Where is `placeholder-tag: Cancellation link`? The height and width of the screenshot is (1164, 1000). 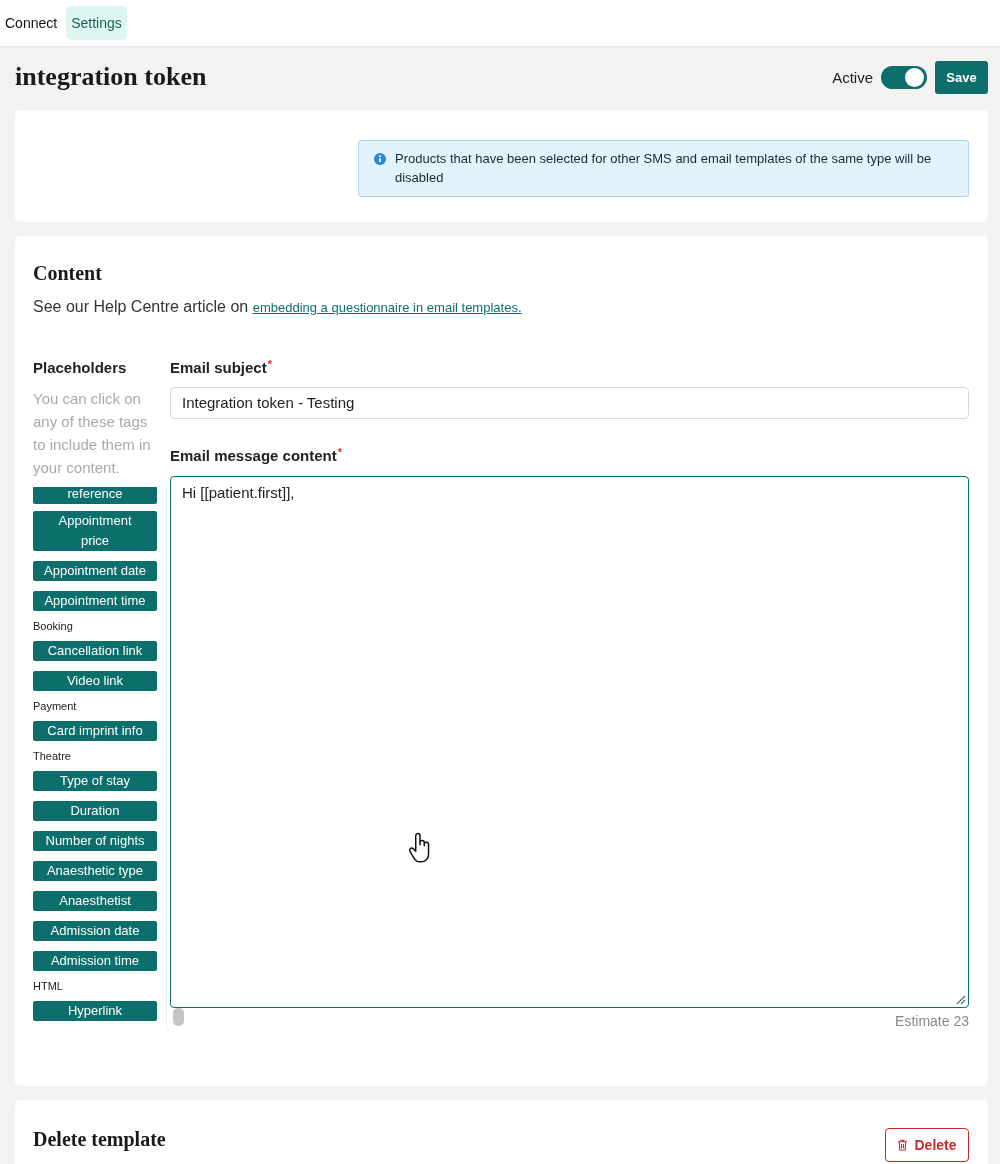
placeholder-tag: Cancellation link is located at coordinates (95, 651).